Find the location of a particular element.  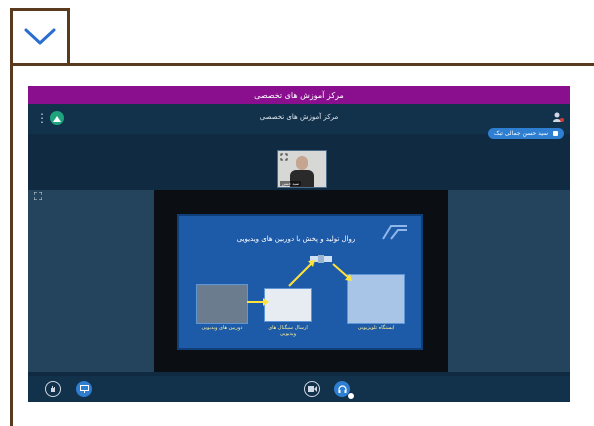

collapse-toggle is located at coordinates (40, 35).